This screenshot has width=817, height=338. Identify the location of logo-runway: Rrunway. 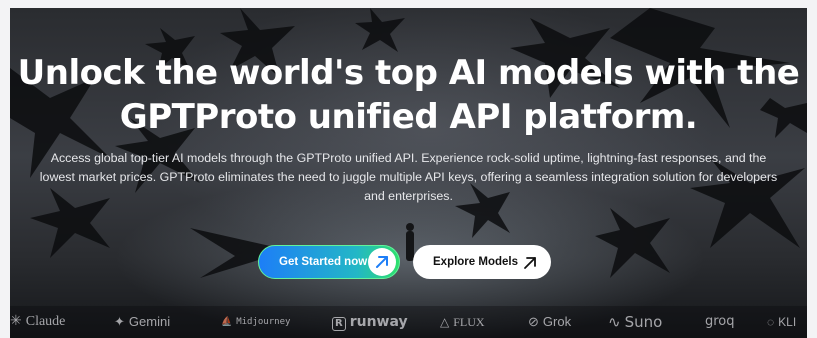
(370, 322).